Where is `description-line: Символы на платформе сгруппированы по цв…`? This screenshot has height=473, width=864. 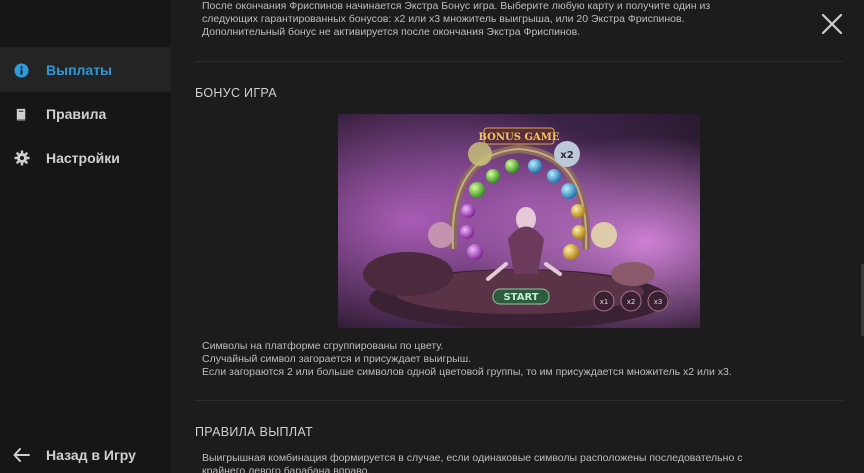
description-line: Символы на платформе сгруппированы по цв… is located at coordinates (323, 346).